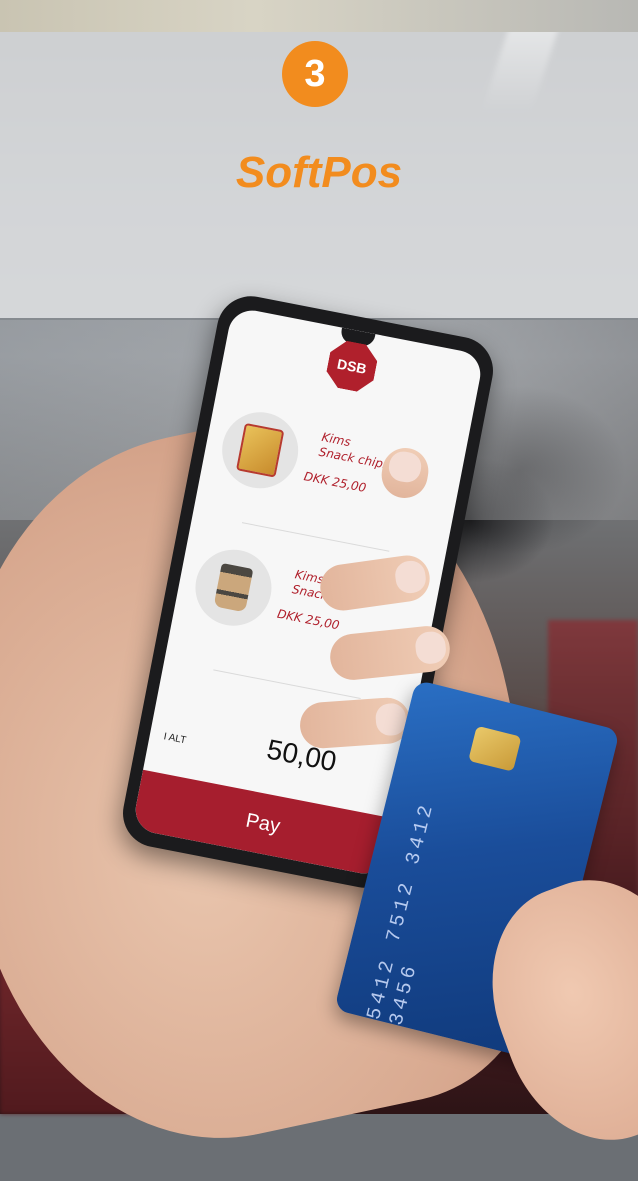  What do you see at coordinates (315, 537) in the screenshot?
I see `divider` at bounding box center [315, 537].